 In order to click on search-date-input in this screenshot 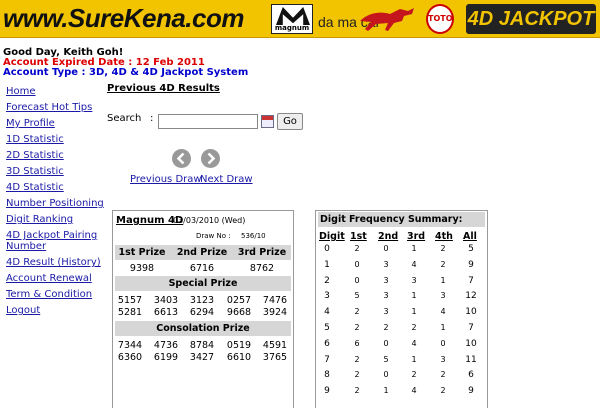, I will do `click(208, 121)`.